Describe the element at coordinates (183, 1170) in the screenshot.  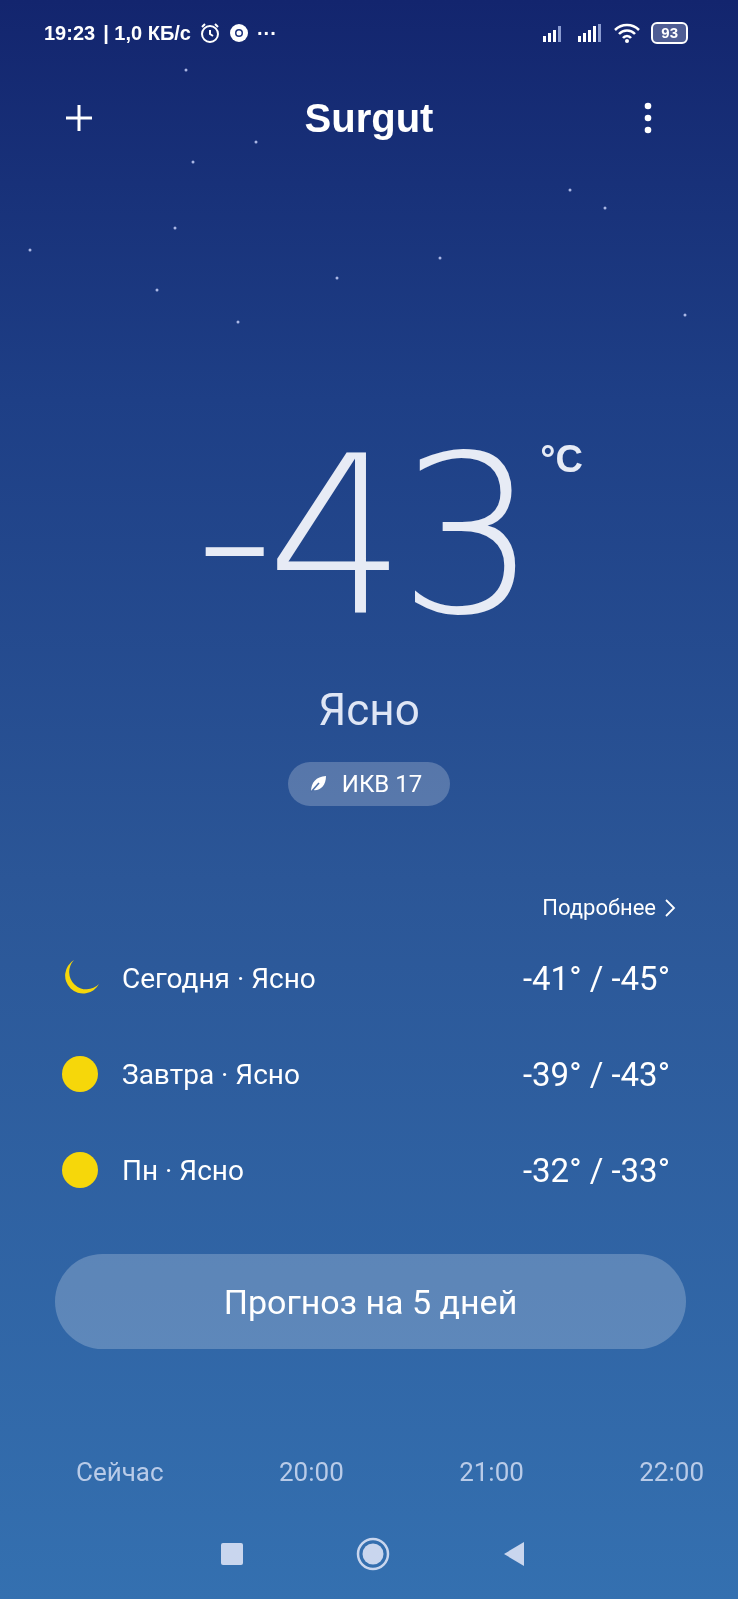
I see `day-label: Пн · Ясно` at that location.